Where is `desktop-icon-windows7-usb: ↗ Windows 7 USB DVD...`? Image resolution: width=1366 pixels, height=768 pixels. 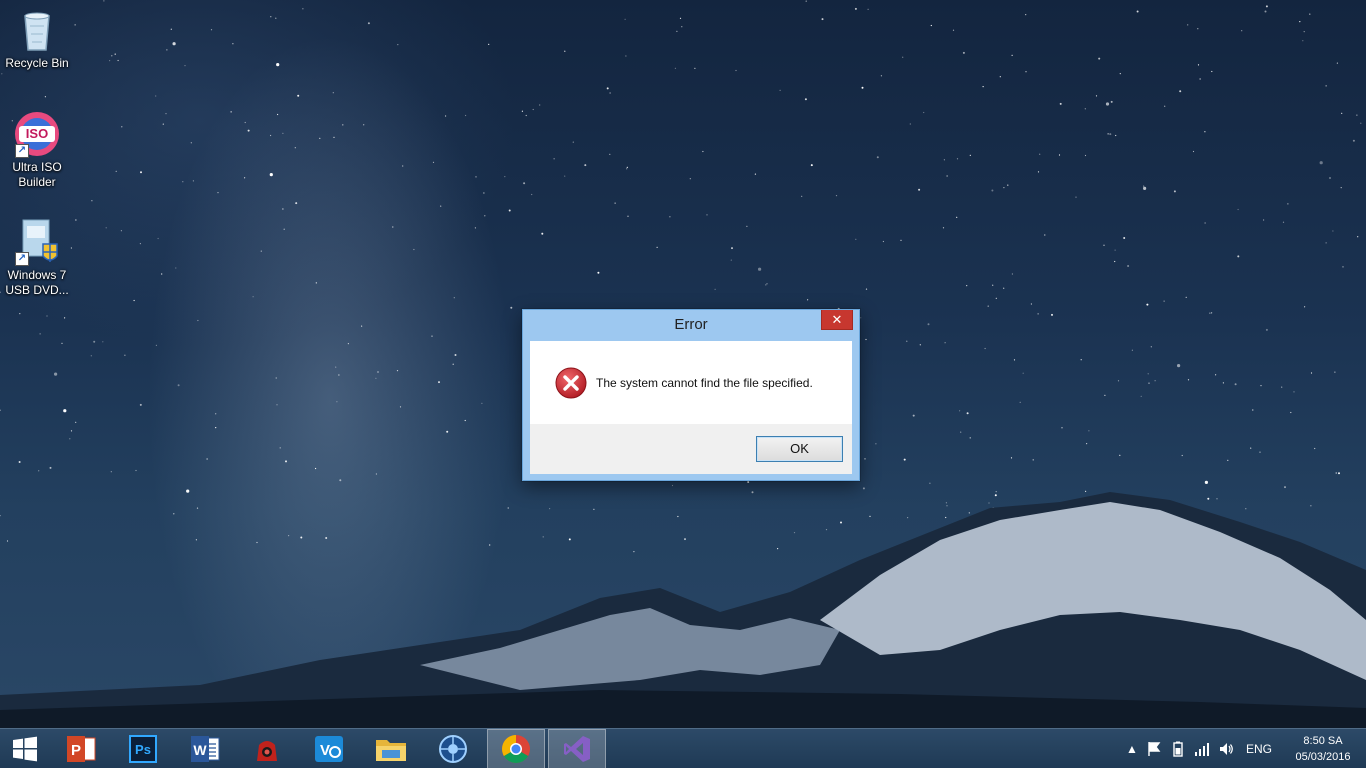
desktop-icon-windows7-usb: ↗ Windows 7 USB DVD... is located at coordinates (37, 258).